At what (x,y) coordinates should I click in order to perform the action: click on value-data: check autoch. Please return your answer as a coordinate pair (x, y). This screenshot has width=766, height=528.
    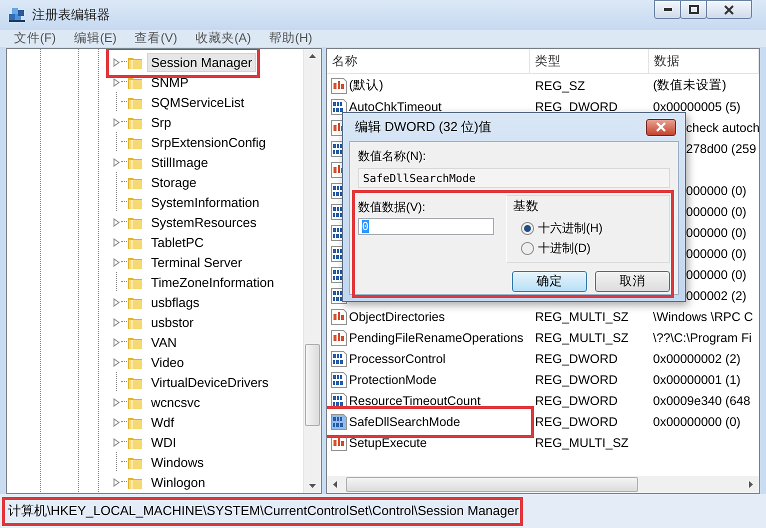
    Looking at the image, I should click on (722, 128).